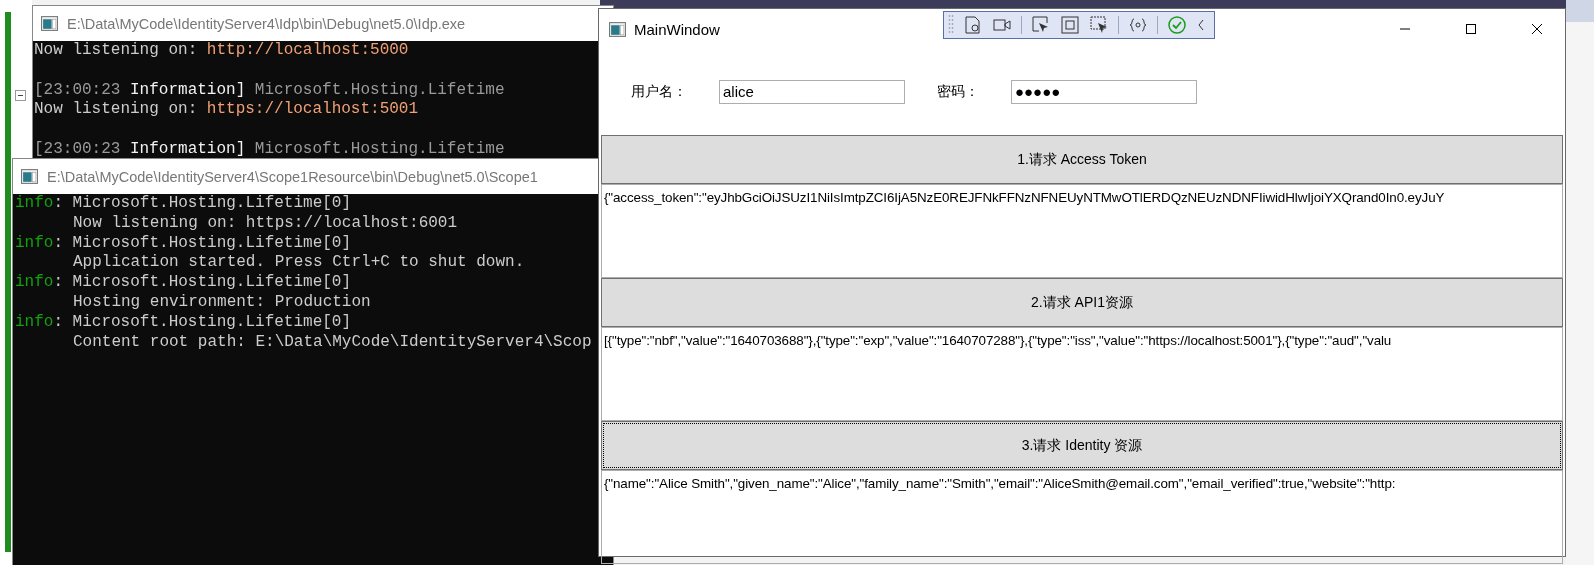  What do you see at coordinates (1471, 29) in the screenshot?
I see `maximize-icon` at bounding box center [1471, 29].